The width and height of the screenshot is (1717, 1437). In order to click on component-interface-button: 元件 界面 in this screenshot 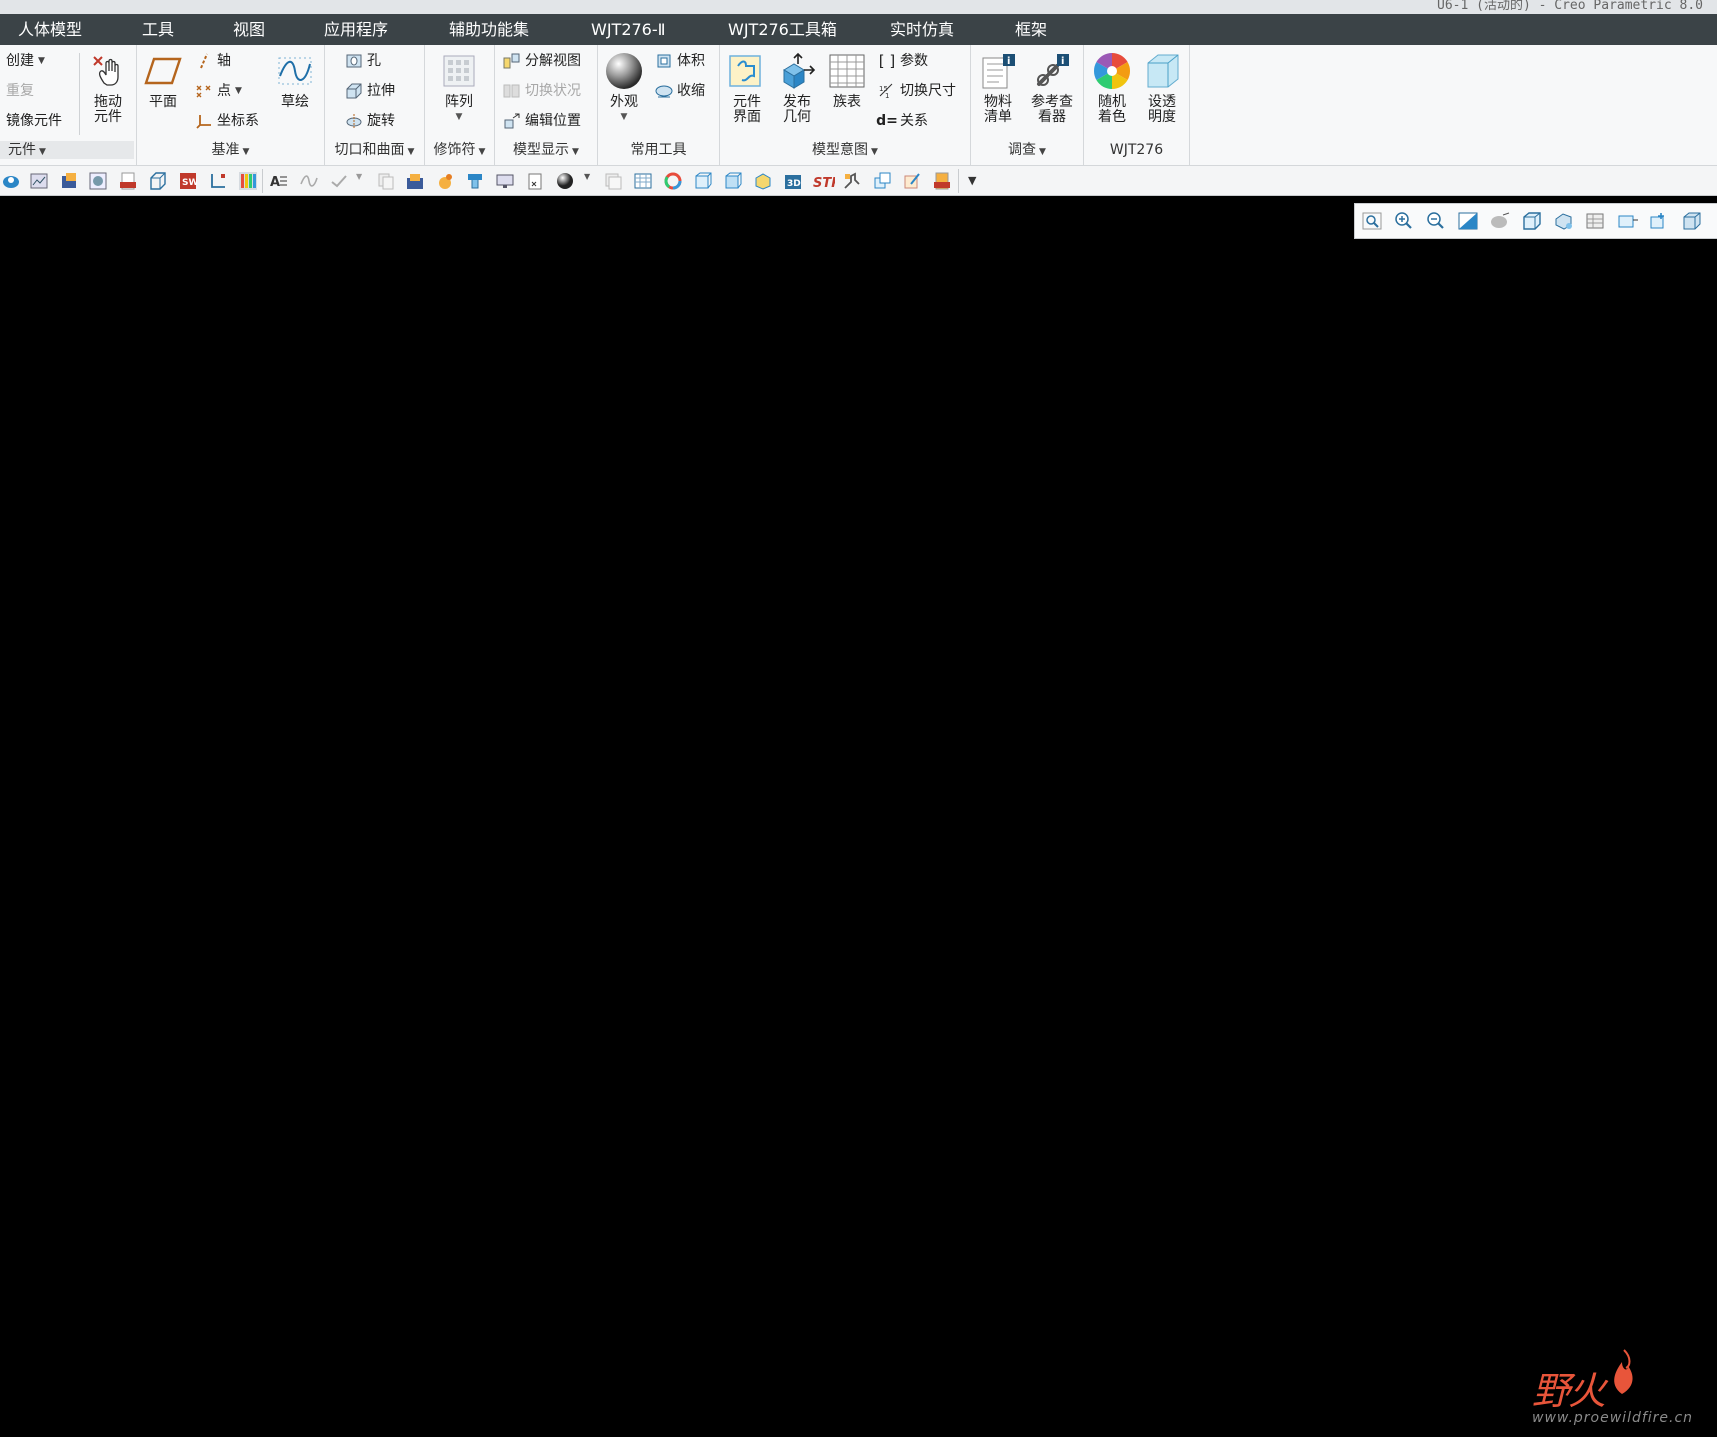, I will do `click(747, 88)`.